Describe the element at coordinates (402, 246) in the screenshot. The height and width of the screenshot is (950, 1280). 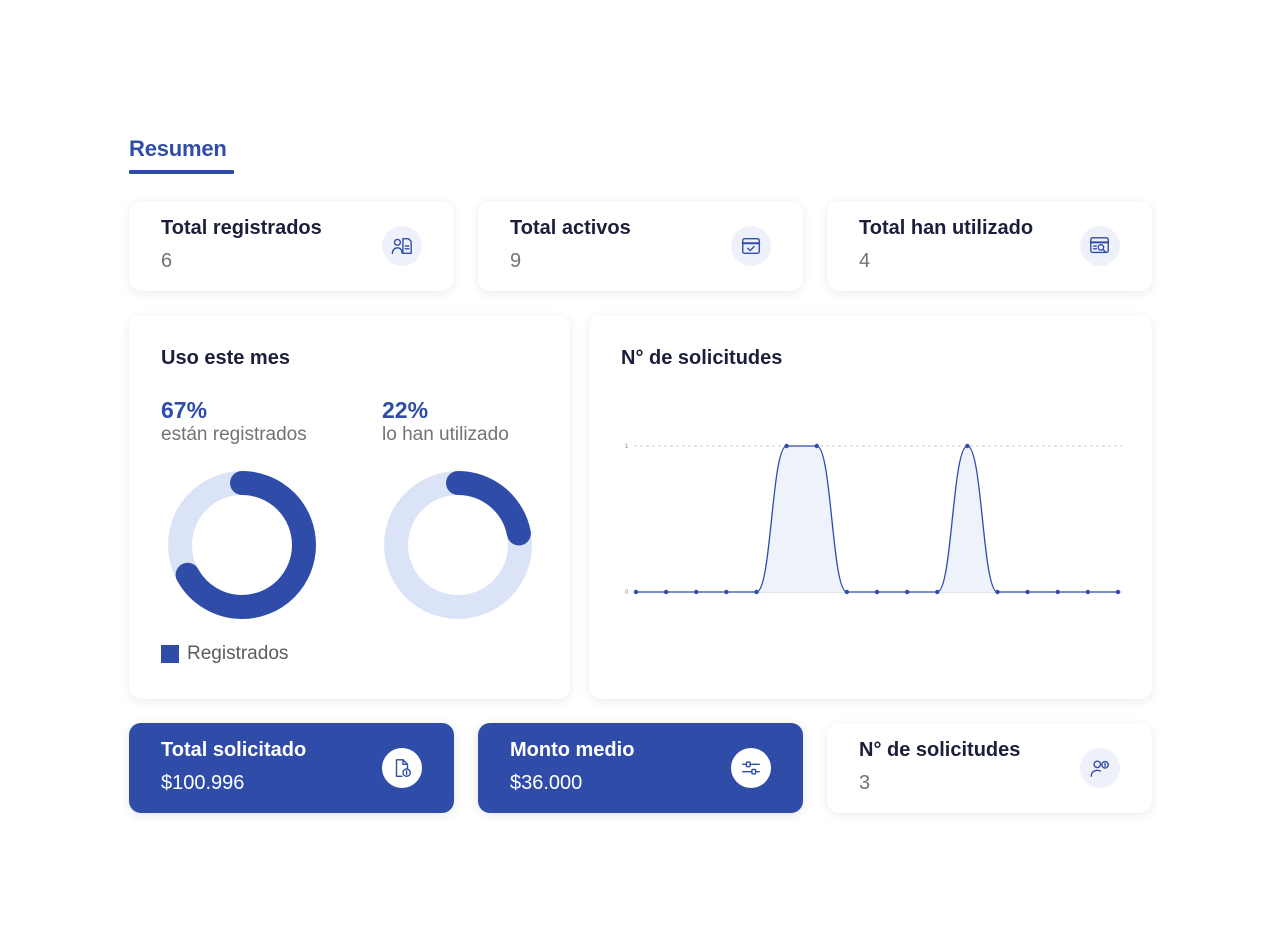
I see `user-document-icon` at that location.